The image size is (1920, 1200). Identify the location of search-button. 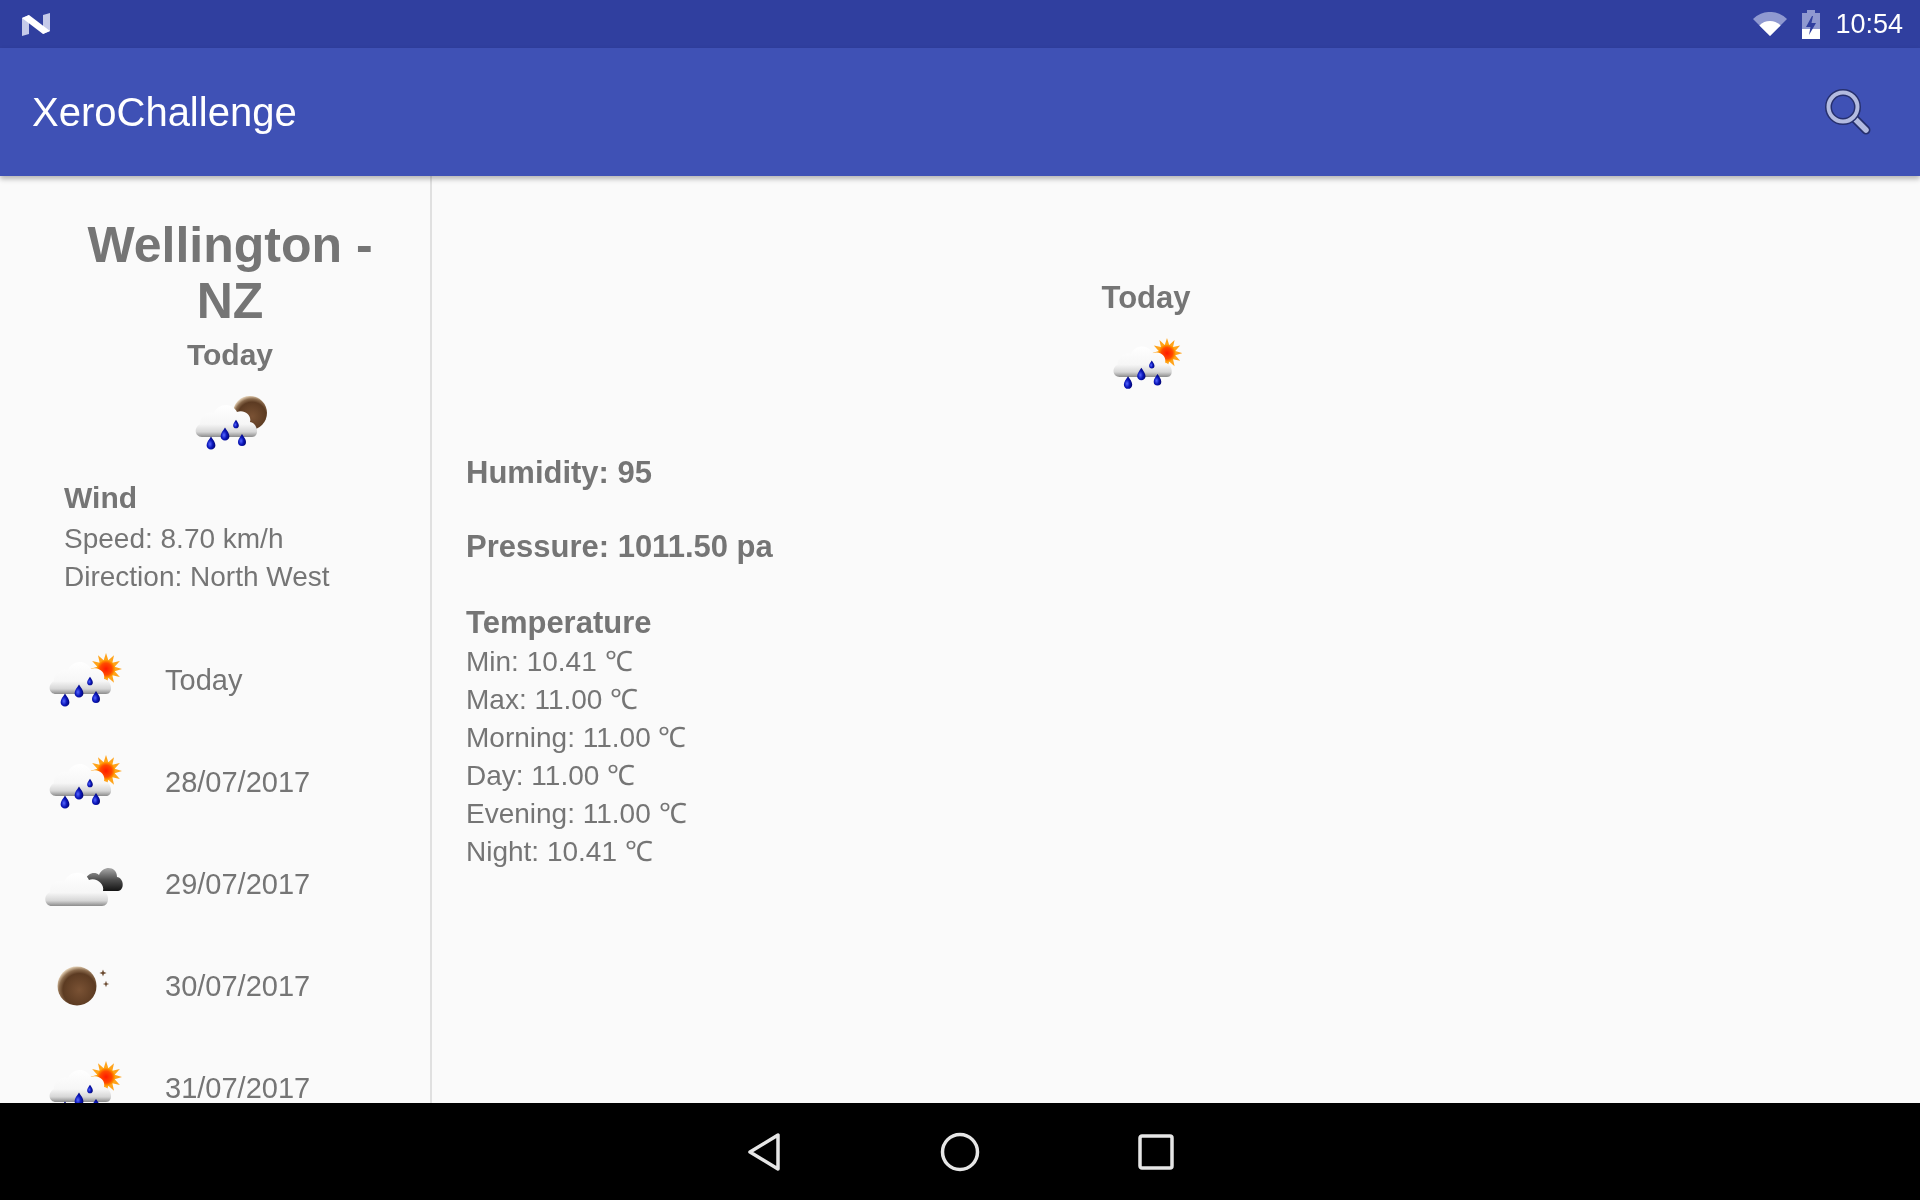
(1848, 112).